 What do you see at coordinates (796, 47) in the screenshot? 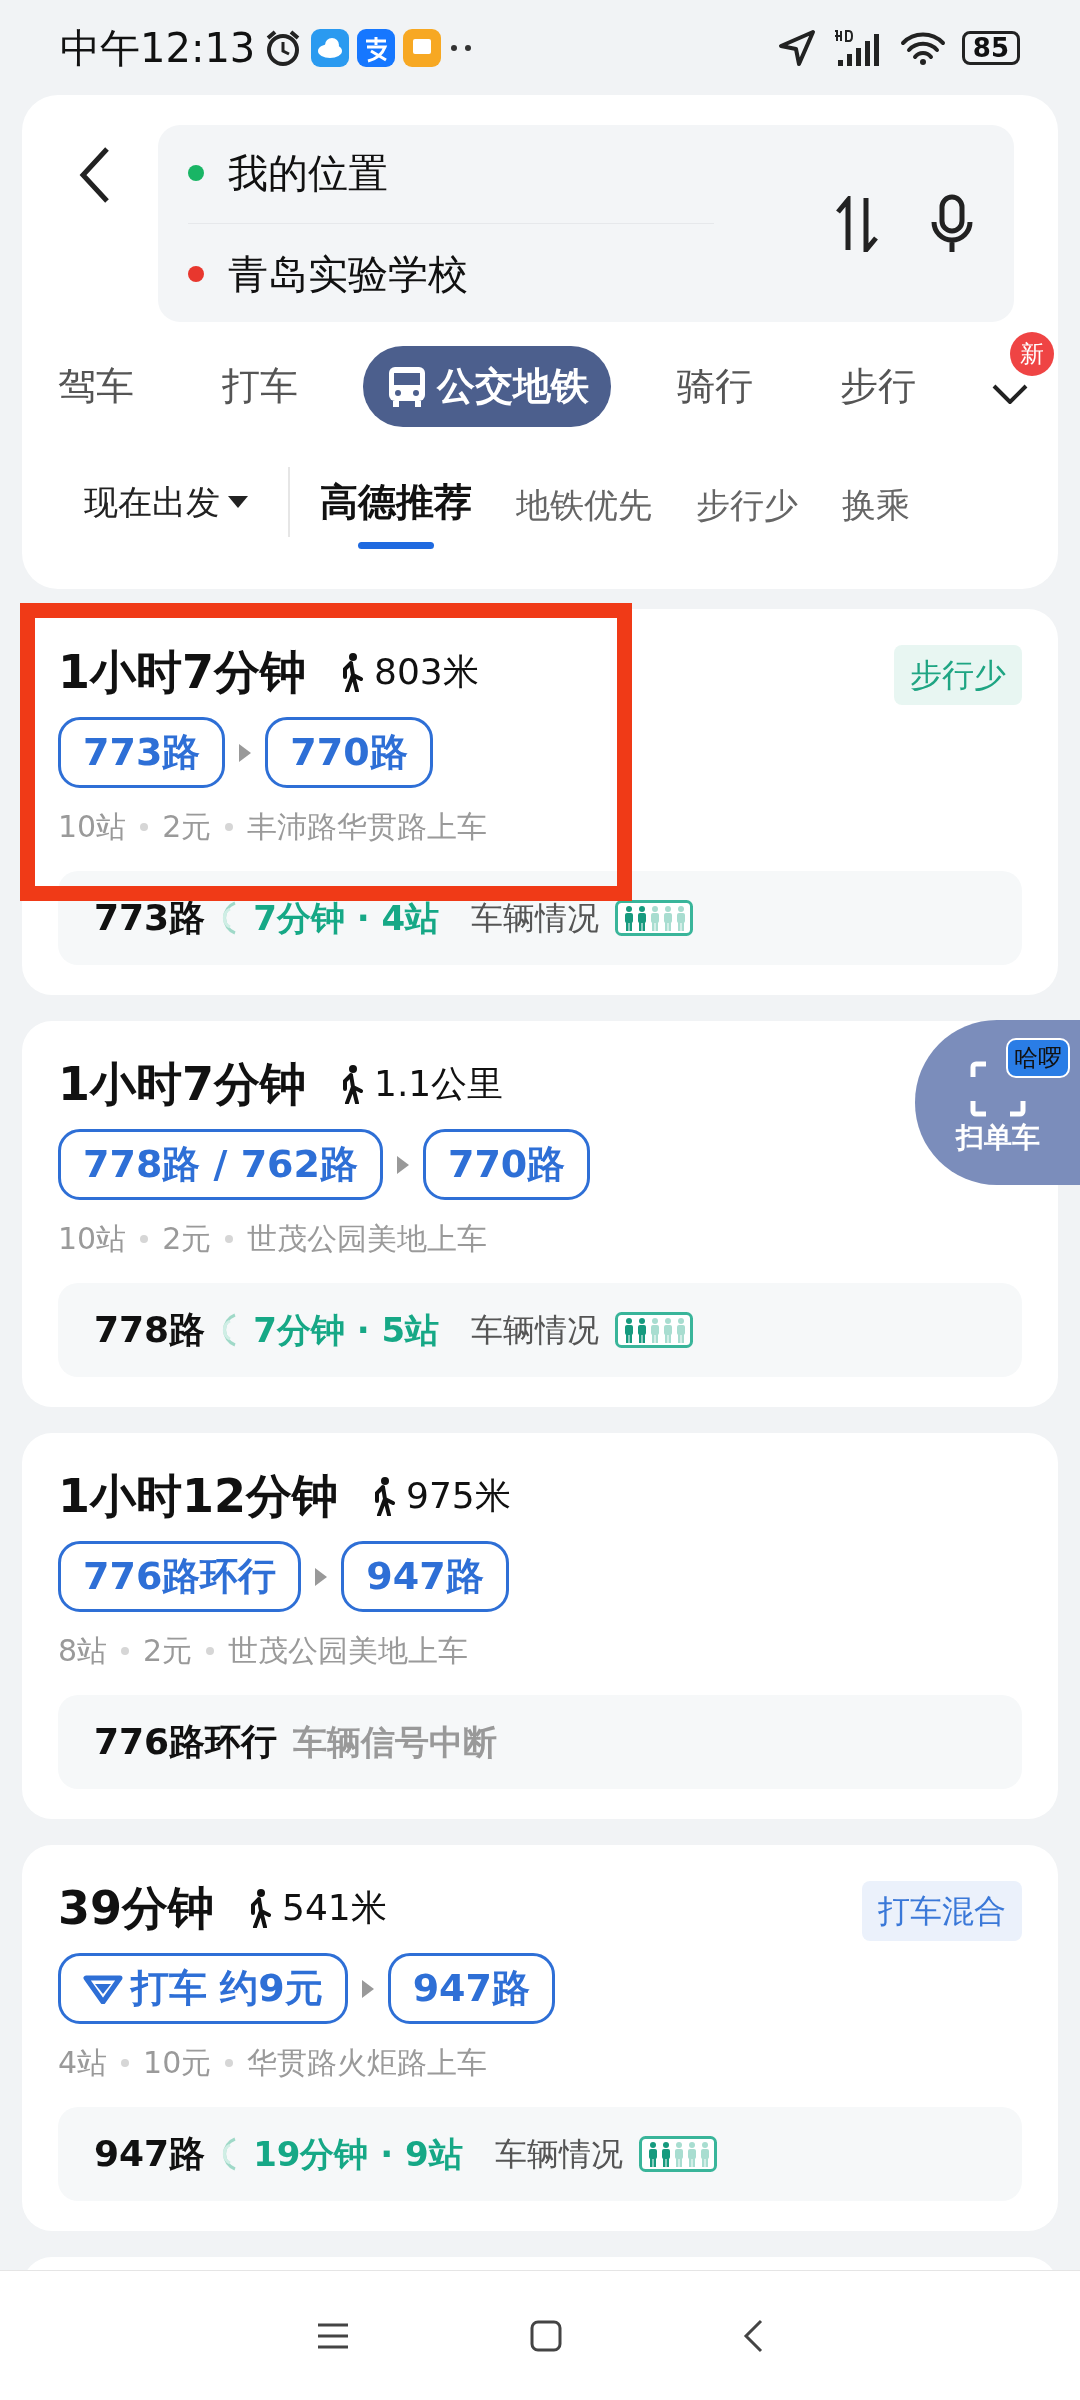
I see `location-arrow-icon` at bounding box center [796, 47].